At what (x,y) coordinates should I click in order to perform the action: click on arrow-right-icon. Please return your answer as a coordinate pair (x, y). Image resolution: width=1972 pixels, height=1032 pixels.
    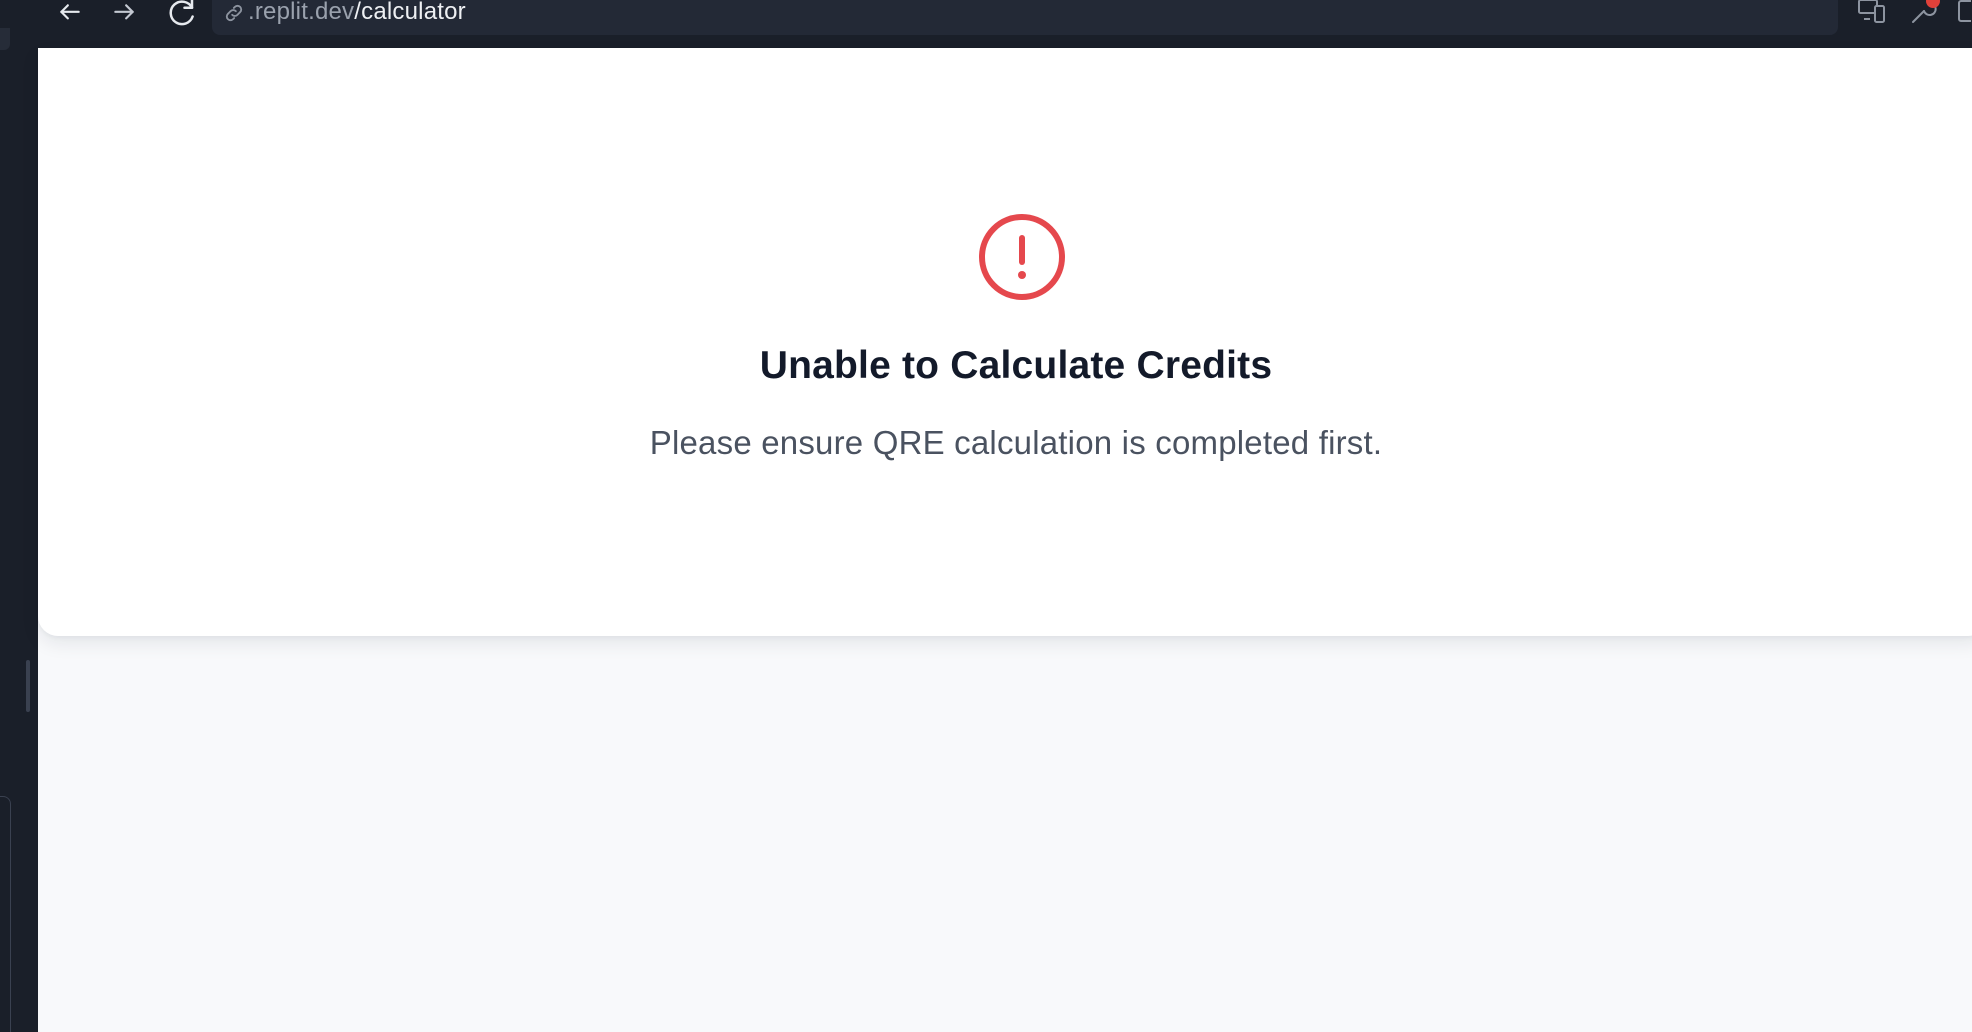
    Looking at the image, I should click on (124, 14).